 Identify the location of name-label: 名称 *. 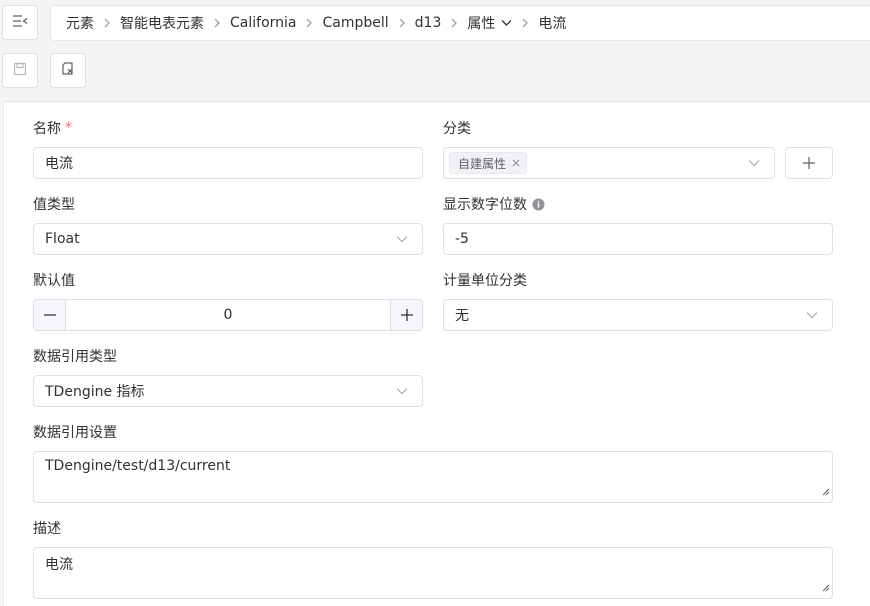
(52, 128).